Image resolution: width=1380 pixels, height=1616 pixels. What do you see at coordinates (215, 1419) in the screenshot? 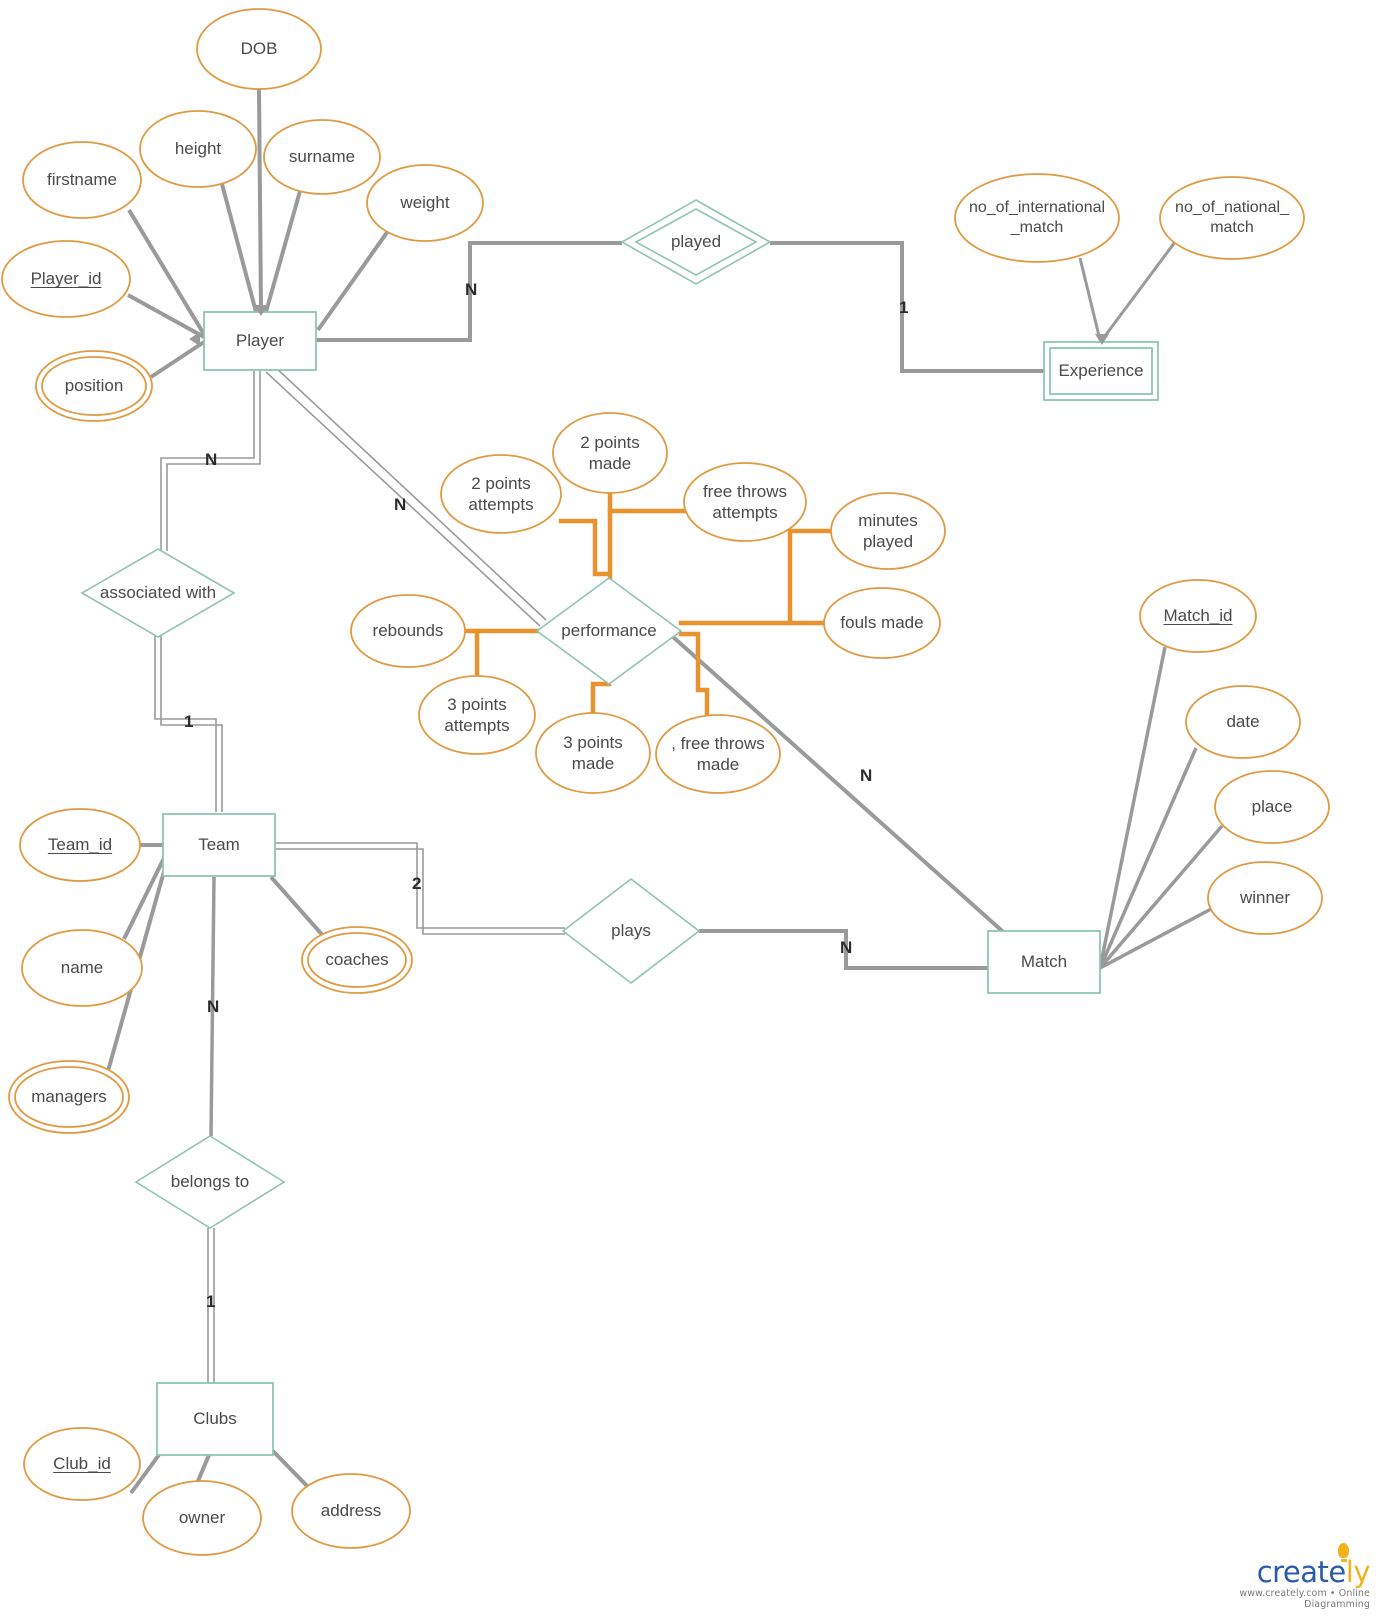
I see `entity-clubs` at bounding box center [215, 1419].